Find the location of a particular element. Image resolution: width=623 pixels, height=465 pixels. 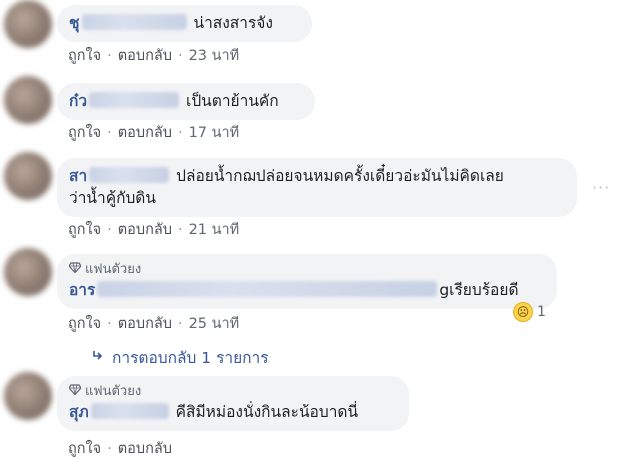

reaction-summary: ☹ 1 is located at coordinates (529, 312).